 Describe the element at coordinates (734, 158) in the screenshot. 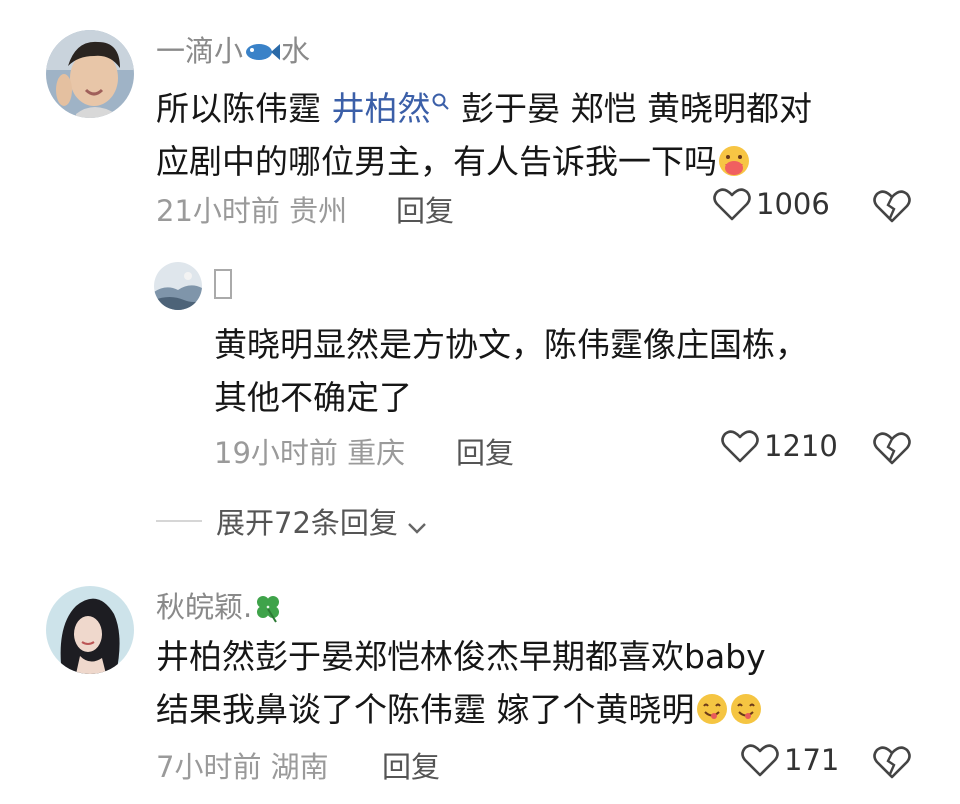

I see `hugging-emoji-icon` at that location.